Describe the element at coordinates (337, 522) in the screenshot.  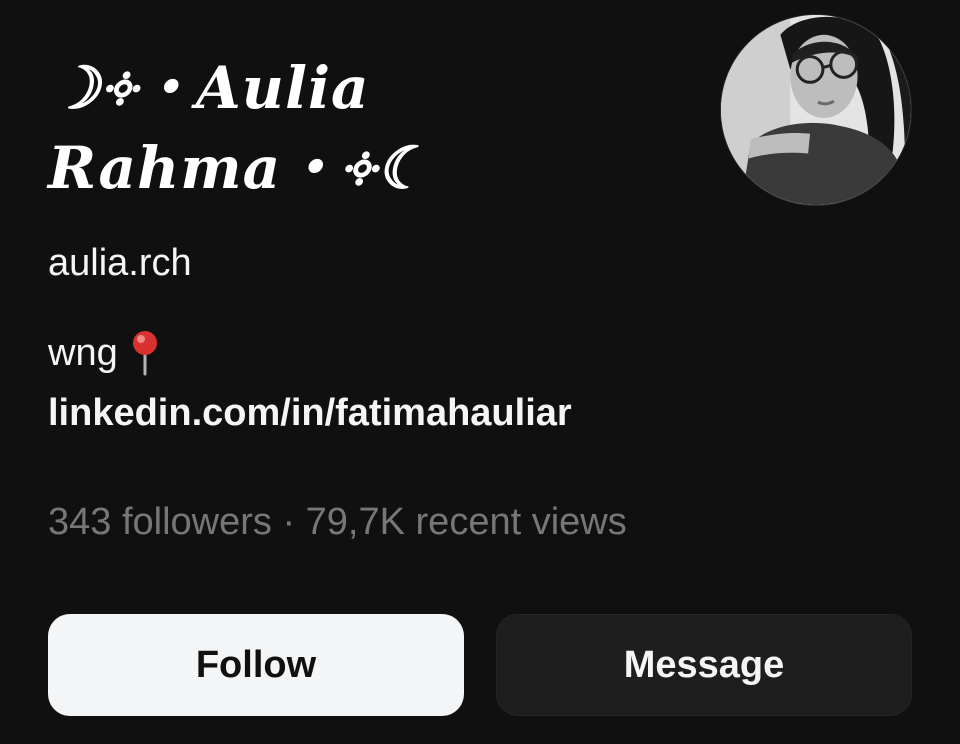
I see `followers-stats: 343 followers · 79,7K recent views` at that location.